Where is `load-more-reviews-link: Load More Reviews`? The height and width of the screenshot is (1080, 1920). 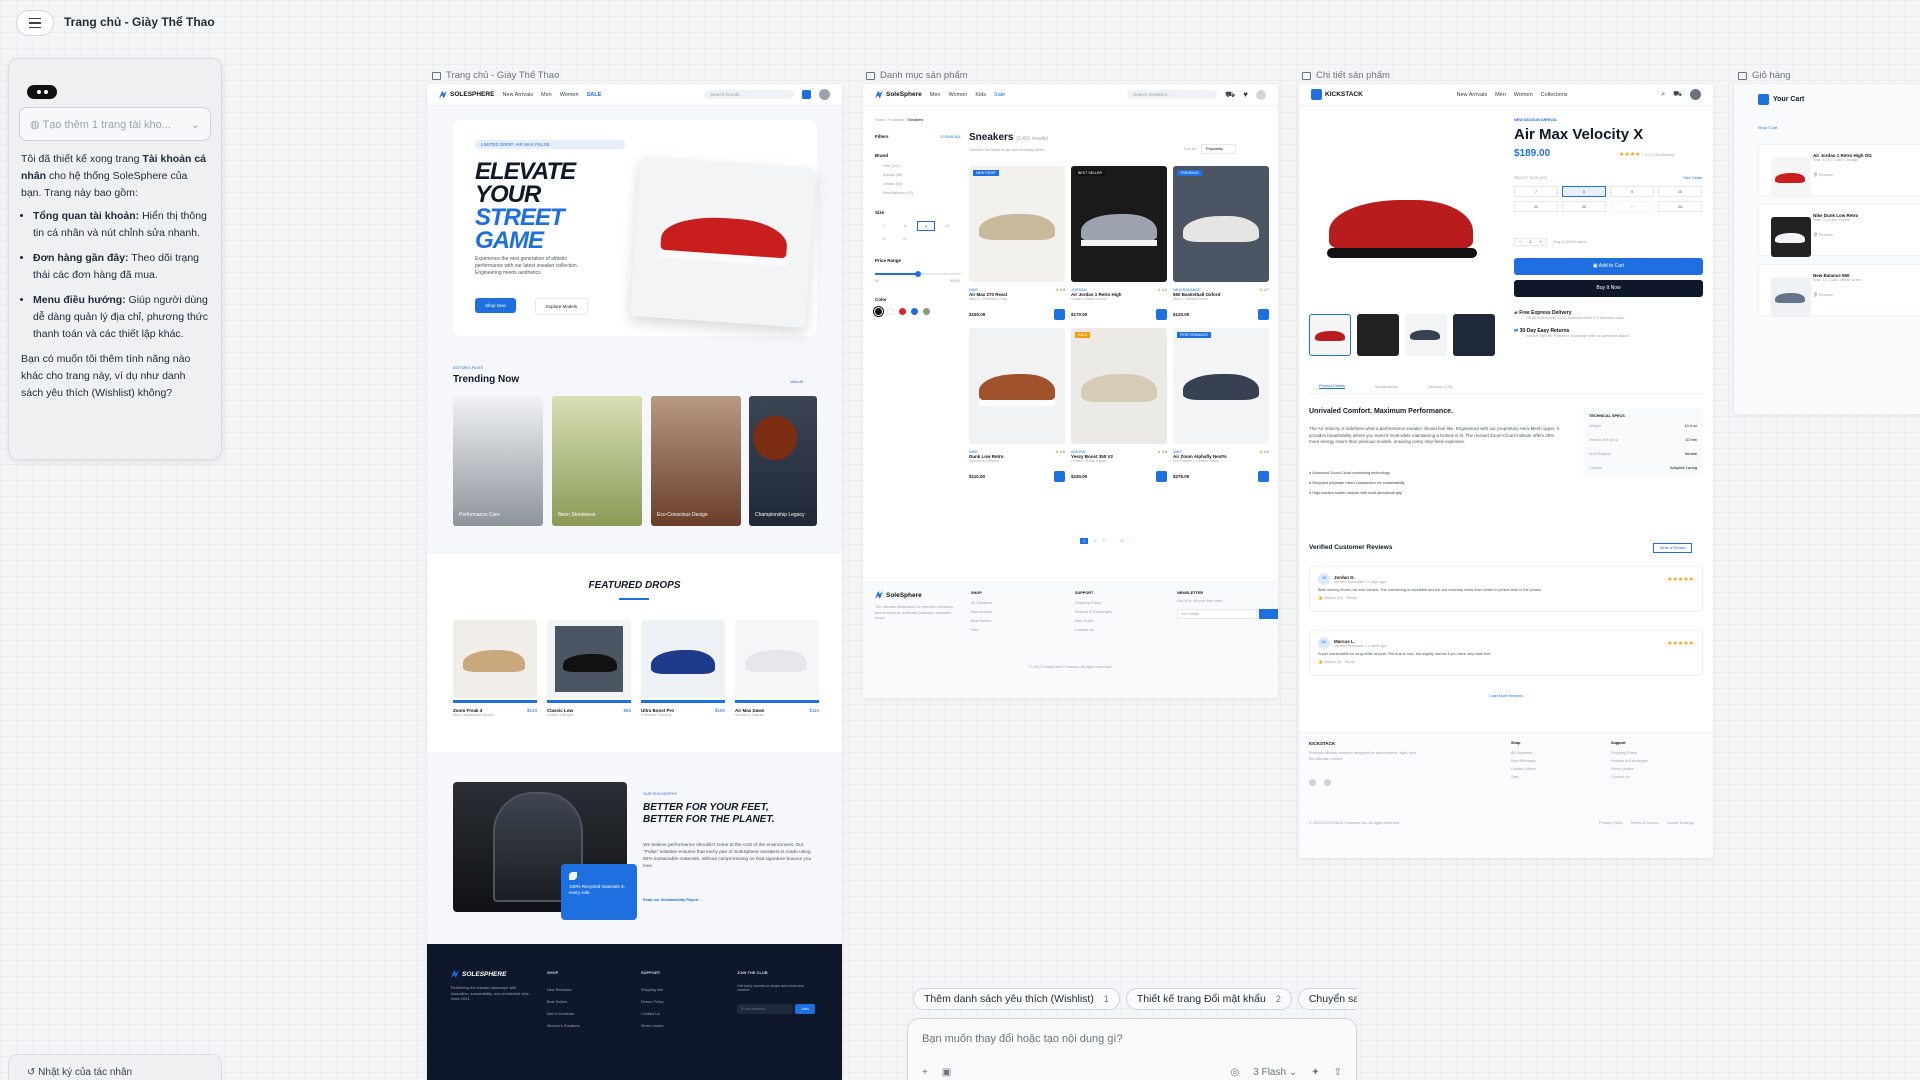 load-more-reviews-link: Load More Reviews is located at coordinates (1506, 696).